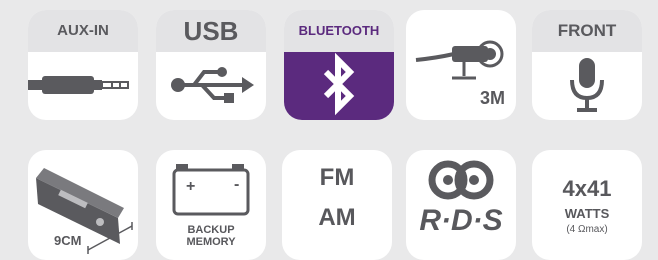  What do you see at coordinates (337, 217) in the screenshot?
I see `am-label: AM` at bounding box center [337, 217].